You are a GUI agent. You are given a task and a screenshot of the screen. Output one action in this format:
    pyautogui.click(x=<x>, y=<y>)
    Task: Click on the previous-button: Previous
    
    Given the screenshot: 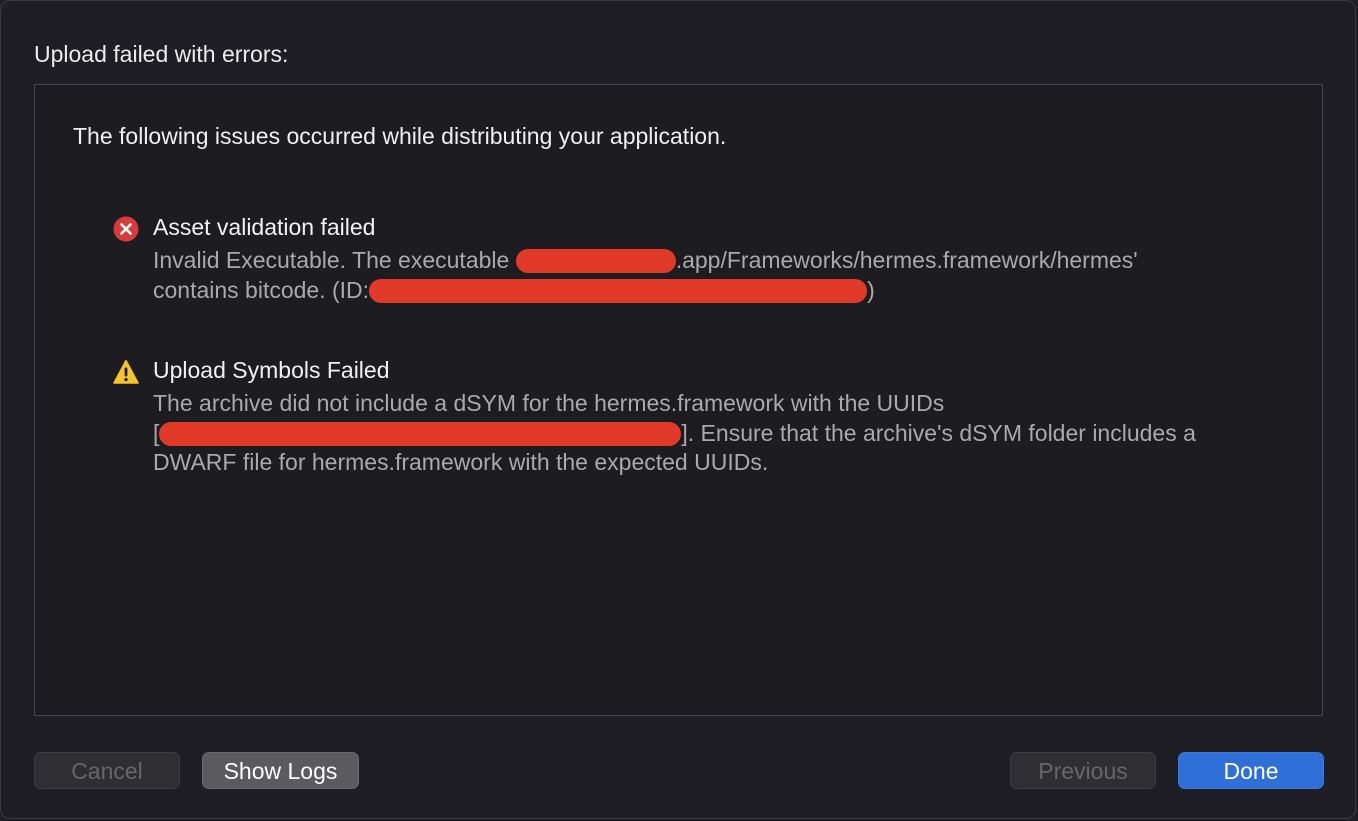 What is the action you would take?
    pyautogui.click(x=1083, y=770)
    